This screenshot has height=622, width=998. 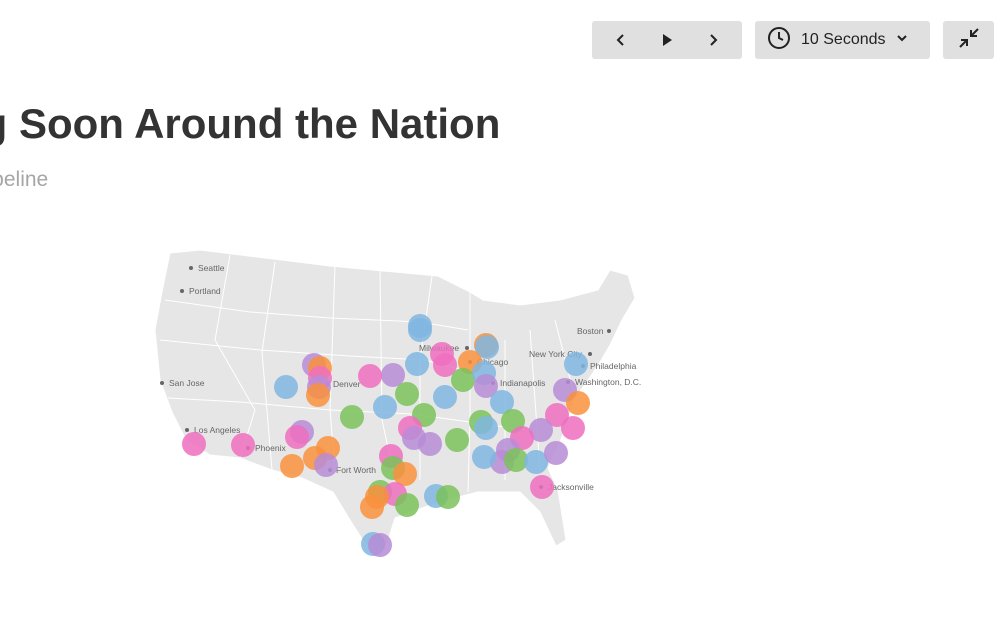 What do you see at coordinates (217, 430) in the screenshot?
I see `city-label: Los Angeles` at bounding box center [217, 430].